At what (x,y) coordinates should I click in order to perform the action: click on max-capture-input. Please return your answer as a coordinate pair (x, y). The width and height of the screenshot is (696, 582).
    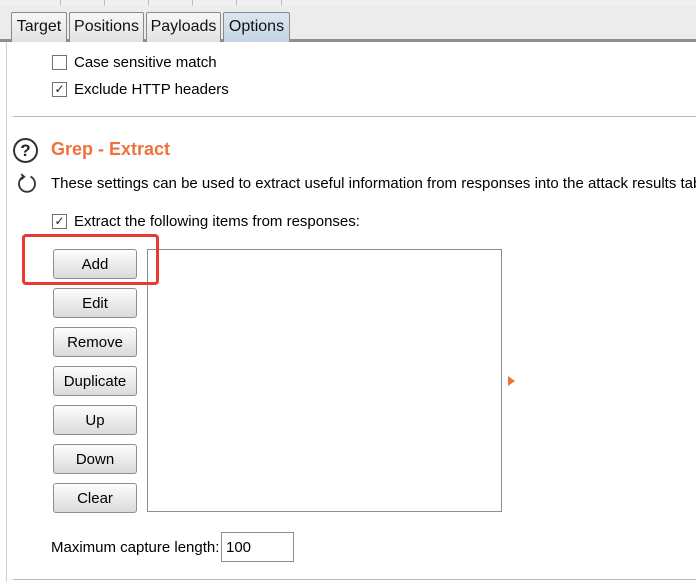
    Looking at the image, I should click on (257, 547).